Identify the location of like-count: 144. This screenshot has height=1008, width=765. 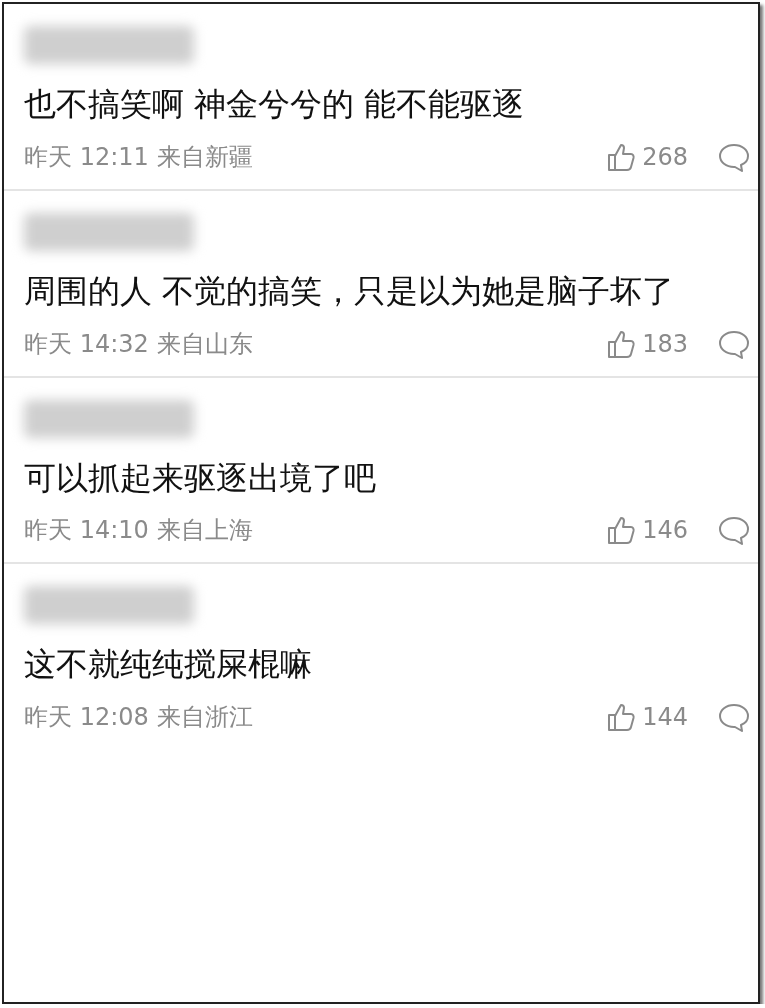
(665, 718).